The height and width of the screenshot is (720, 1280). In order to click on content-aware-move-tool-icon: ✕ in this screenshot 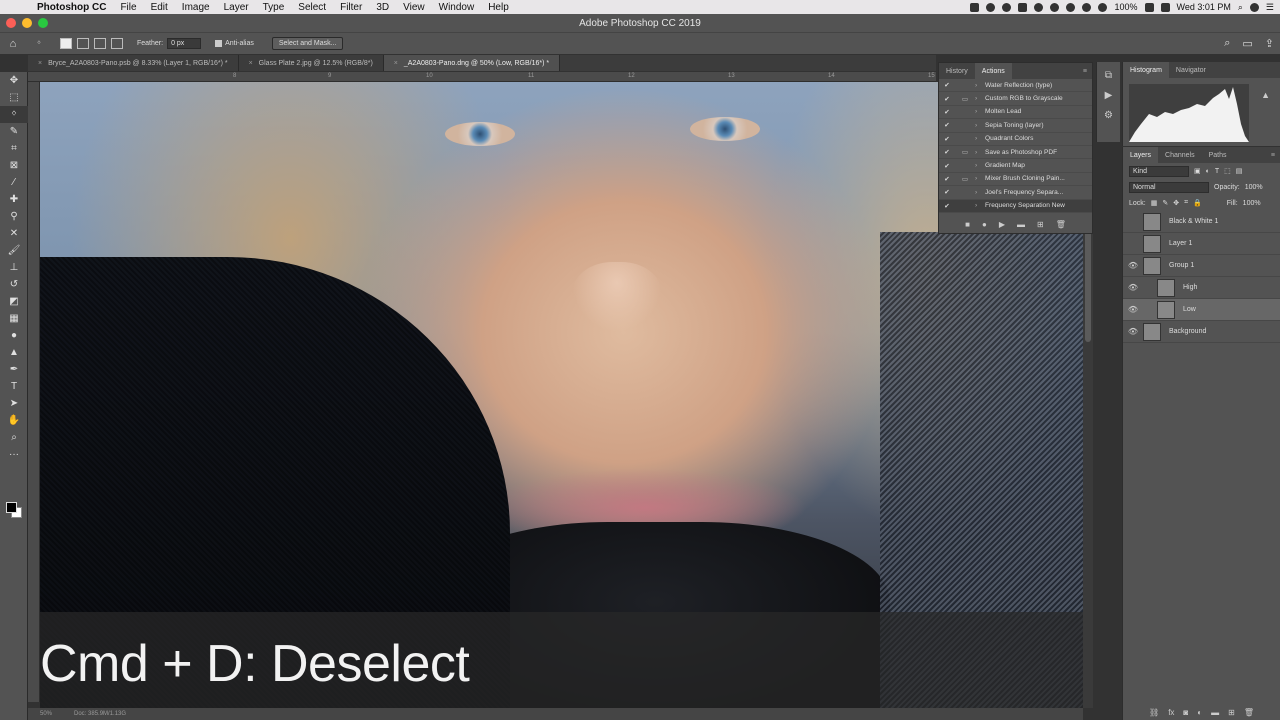, I will do `click(14, 233)`.